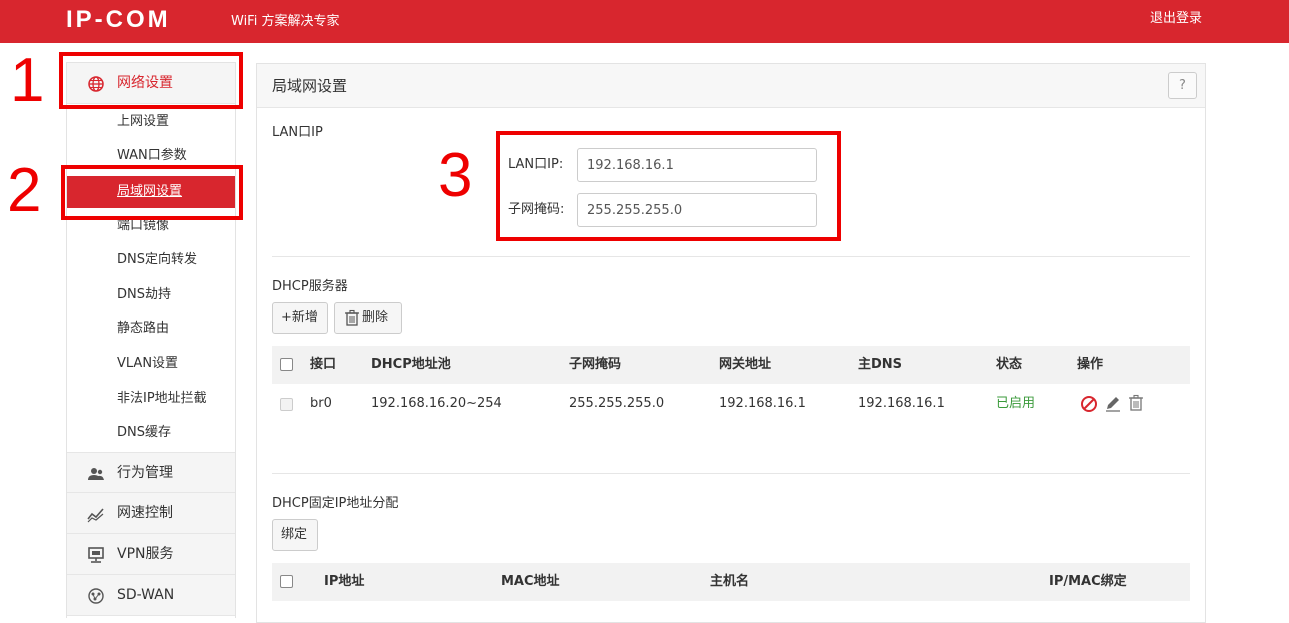 This screenshot has width=1289, height=623. Describe the element at coordinates (1090, 364) in the screenshot. I see `column-header: 操作` at that location.